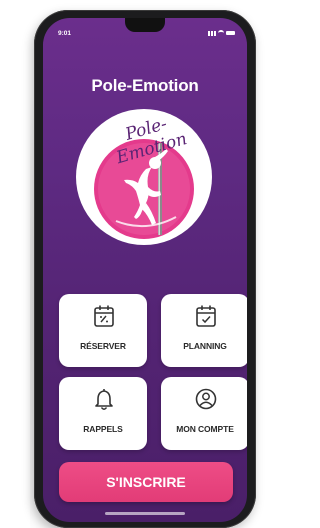  I want to click on wifi-icon, so click(221, 33).